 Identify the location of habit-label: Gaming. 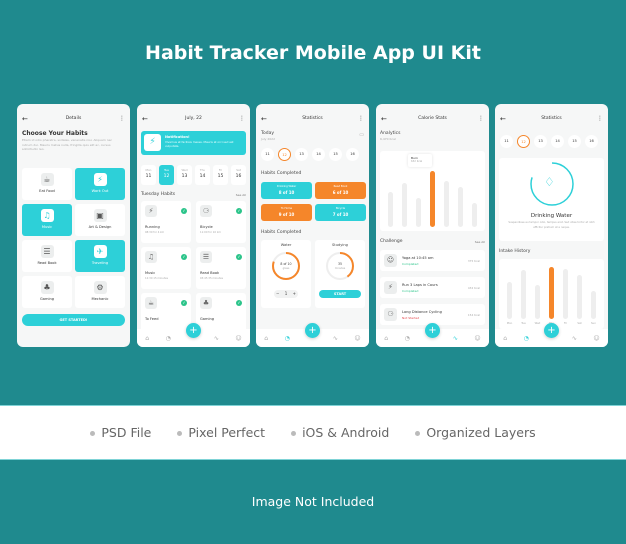
(47, 299).